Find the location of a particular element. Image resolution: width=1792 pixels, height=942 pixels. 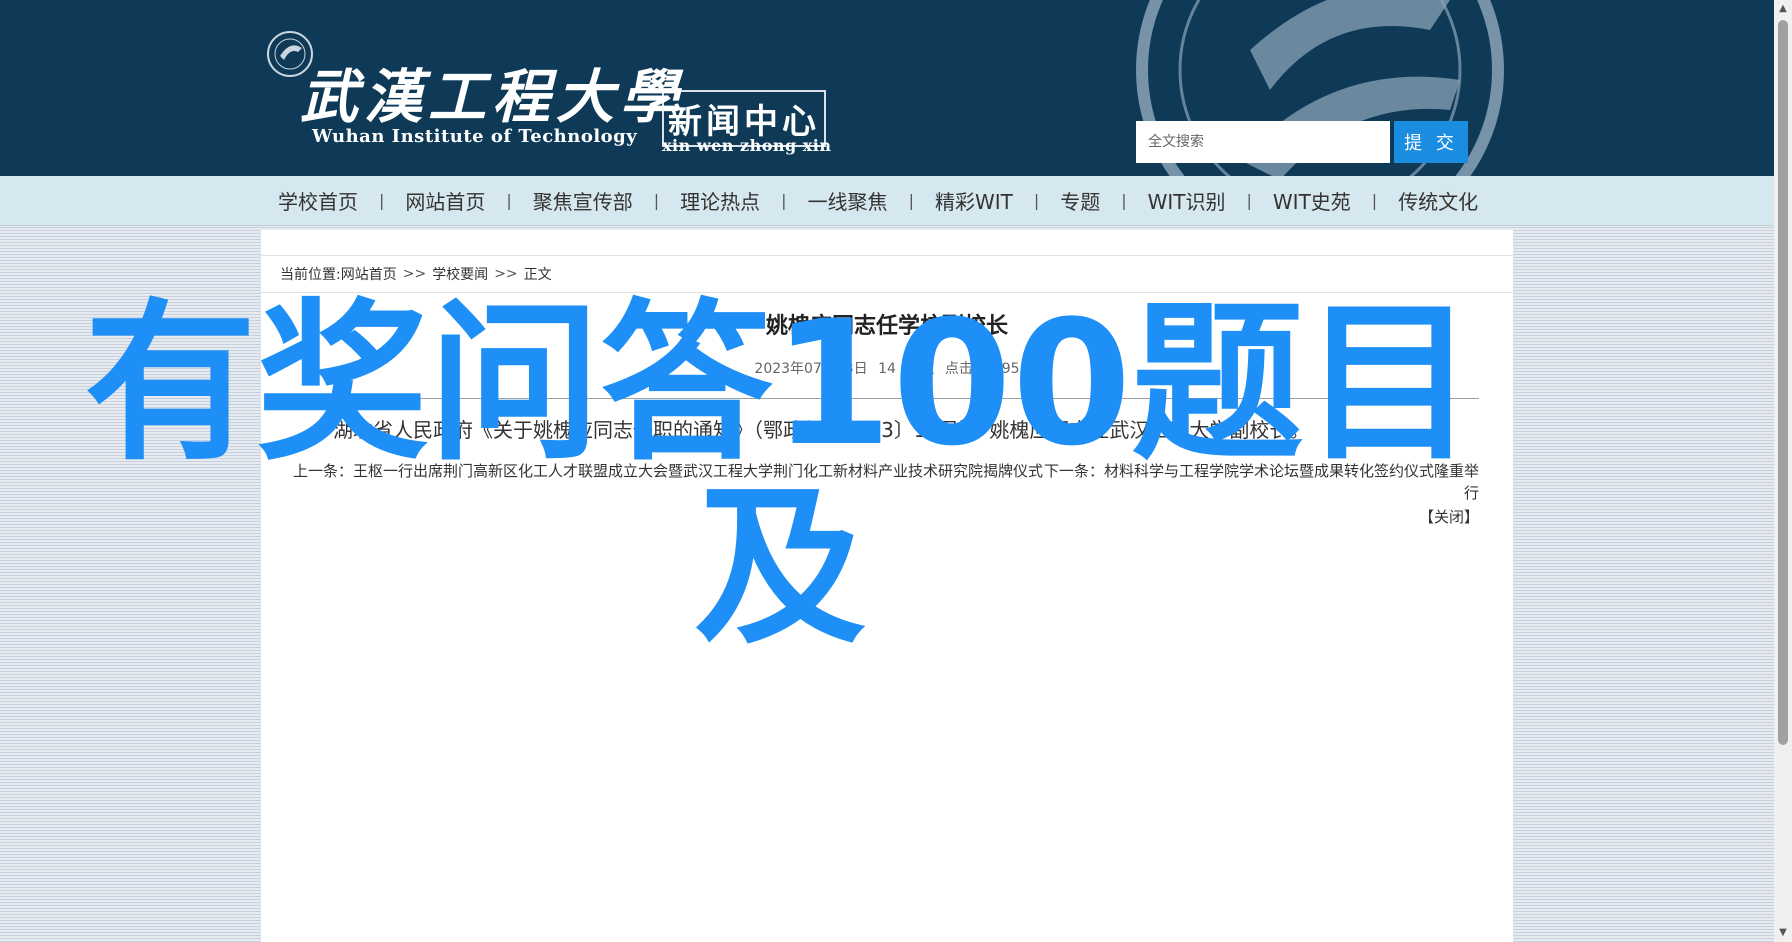

nav-item-wit-identity: WIT识别 is located at coordinates (1187, 200).